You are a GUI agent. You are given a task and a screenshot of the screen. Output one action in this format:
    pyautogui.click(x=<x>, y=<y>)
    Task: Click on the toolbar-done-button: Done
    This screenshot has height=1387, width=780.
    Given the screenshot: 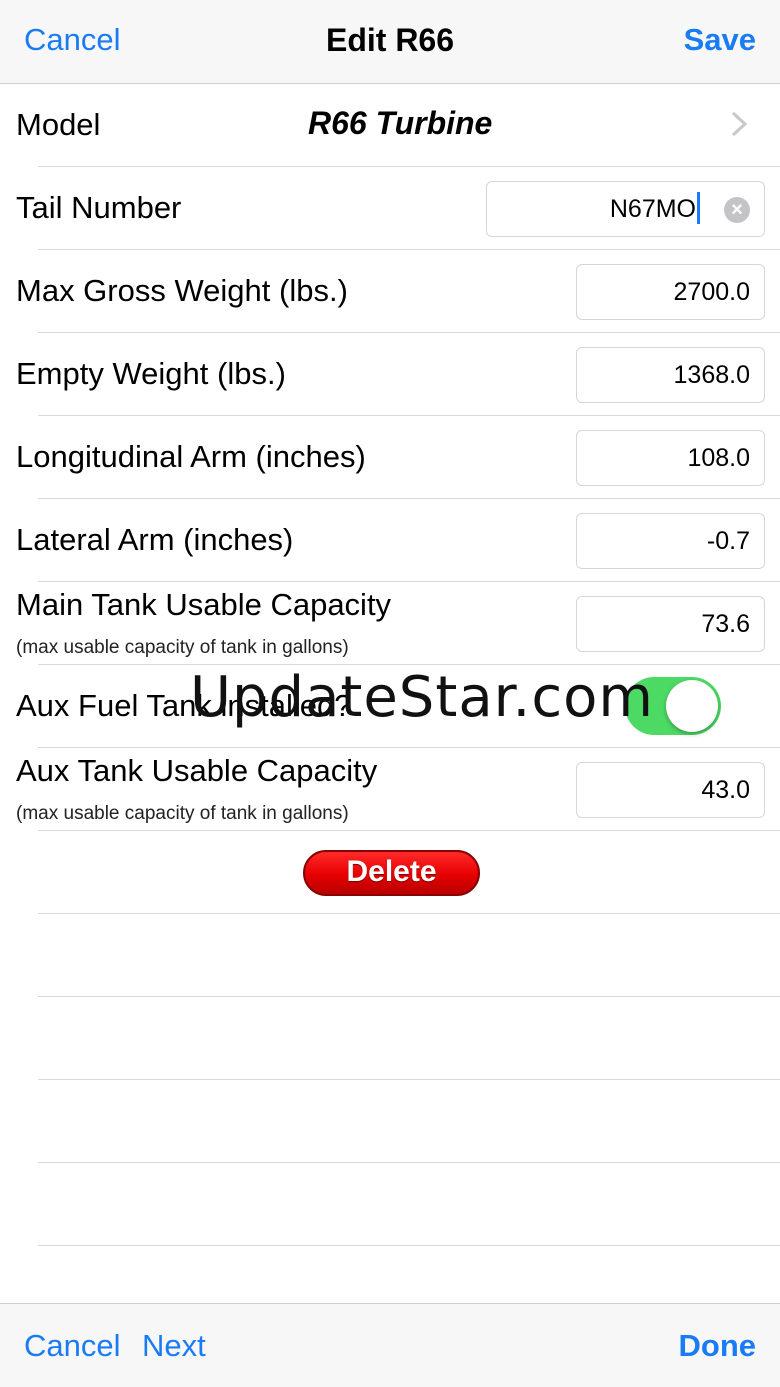 What is the action you would take?
    pyautogui.click(x=718, y=1346)
    